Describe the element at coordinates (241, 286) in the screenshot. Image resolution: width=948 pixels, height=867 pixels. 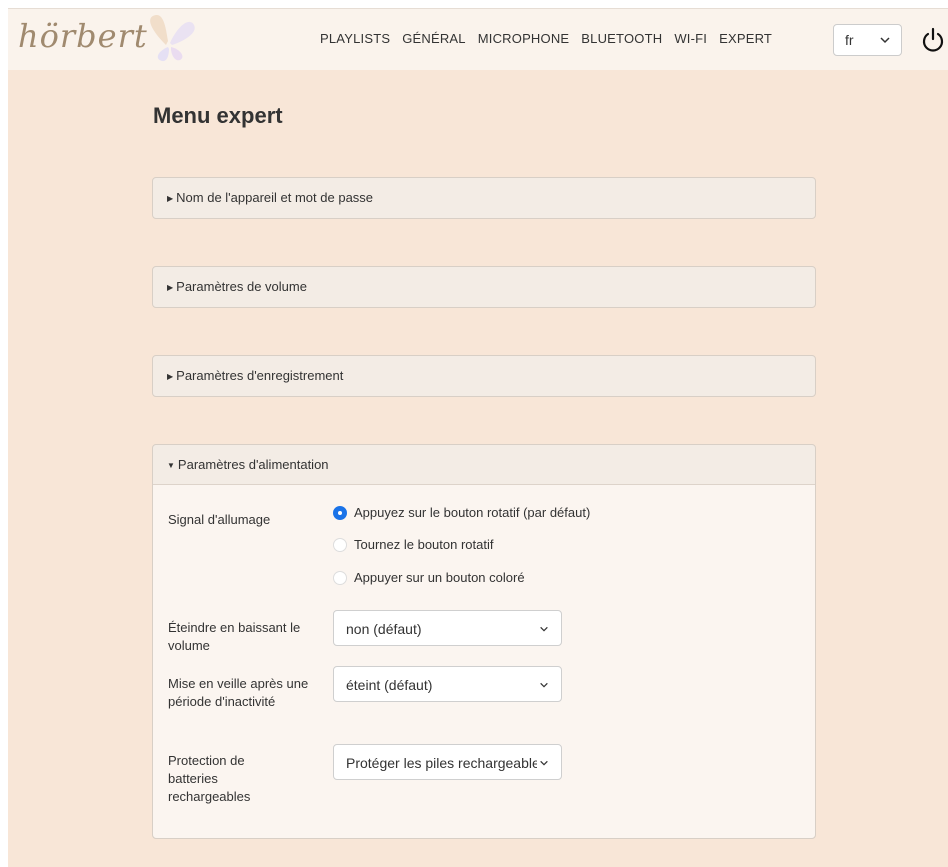
I see `panel-label: Paramètres de volume` at that location.